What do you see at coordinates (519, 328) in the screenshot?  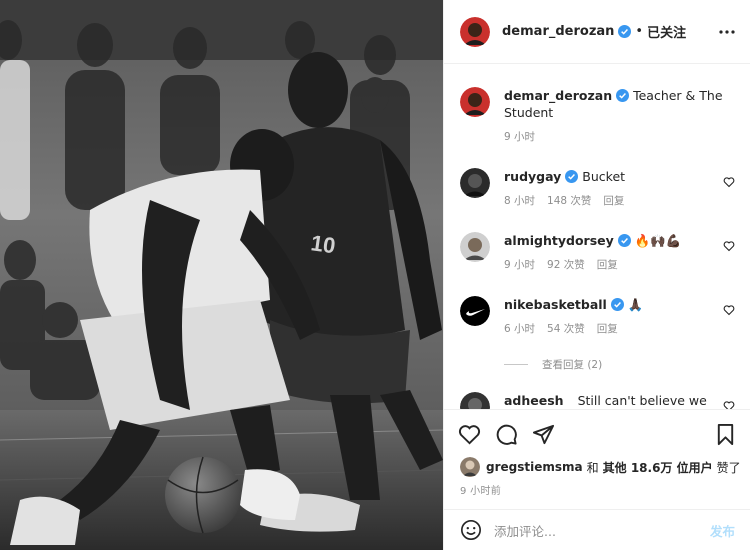 I see `comment-time: 6 小时` at bounding box center [519, 328].